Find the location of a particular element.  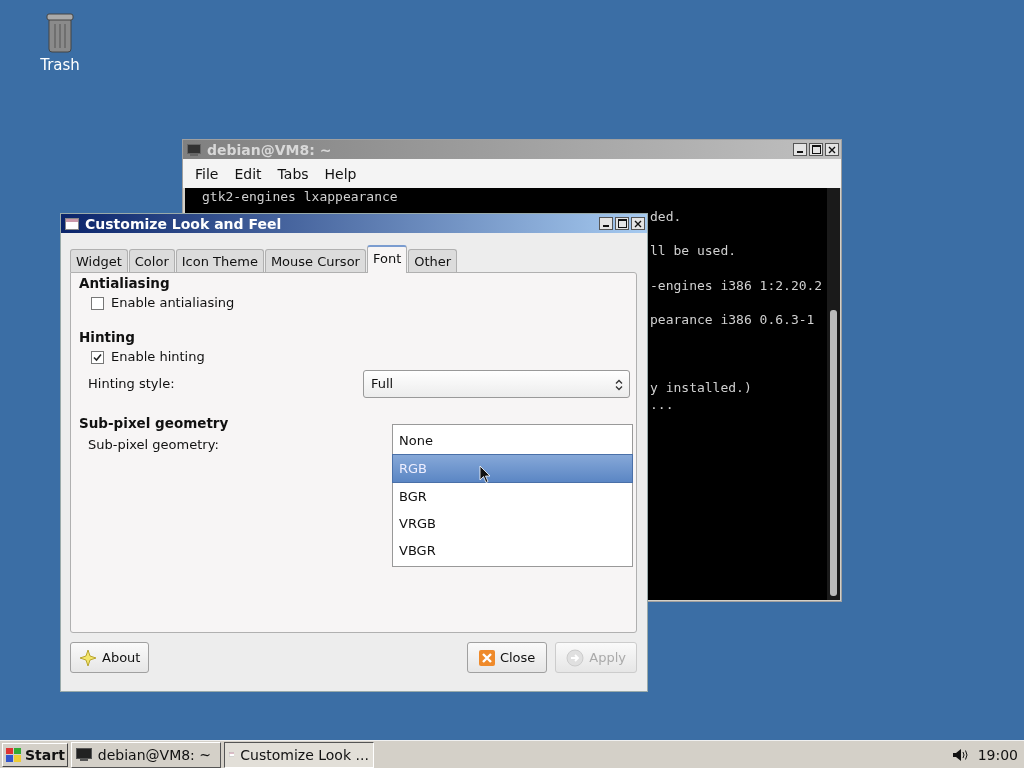

tab: Font is located at coordinates (387, 259).